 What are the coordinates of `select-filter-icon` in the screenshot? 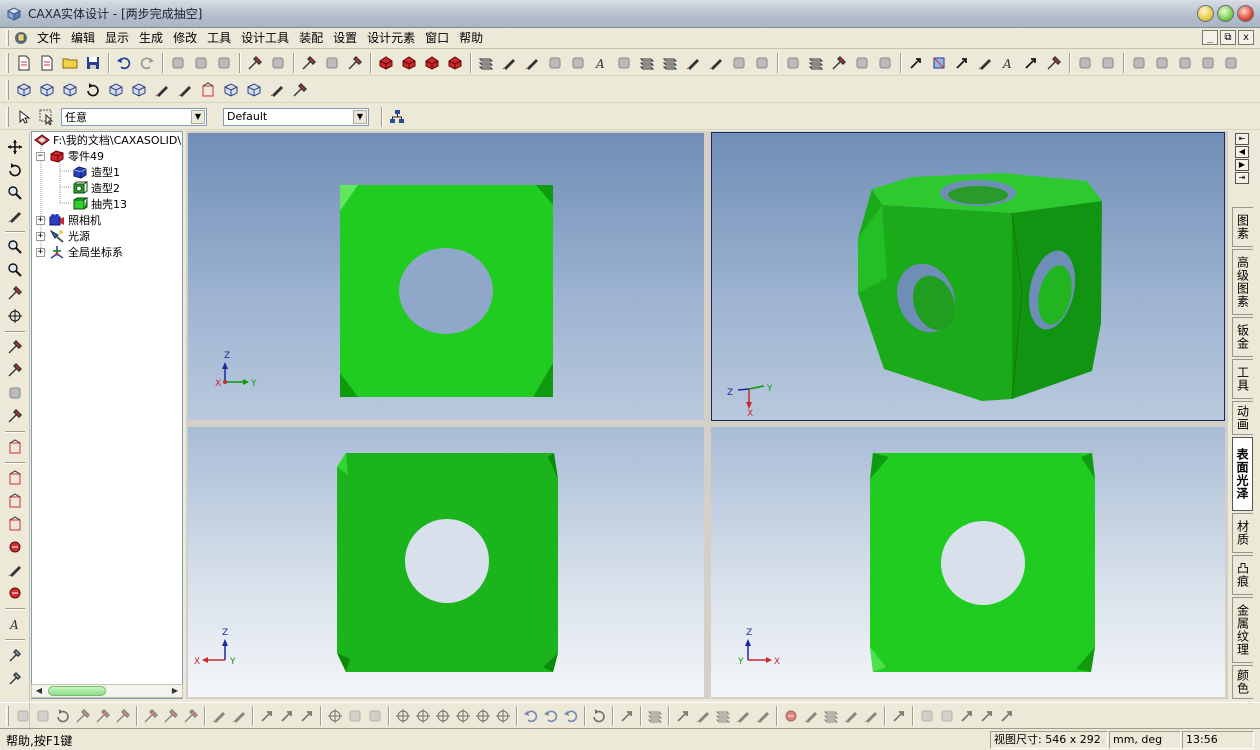 It's located at (47, 117).